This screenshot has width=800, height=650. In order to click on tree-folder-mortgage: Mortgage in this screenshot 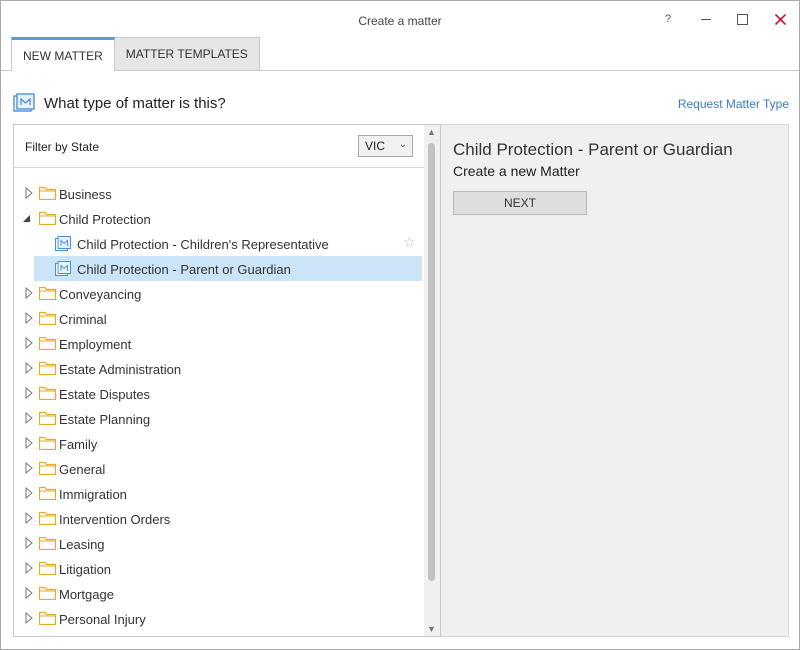, I will do `click(218, 593)`.